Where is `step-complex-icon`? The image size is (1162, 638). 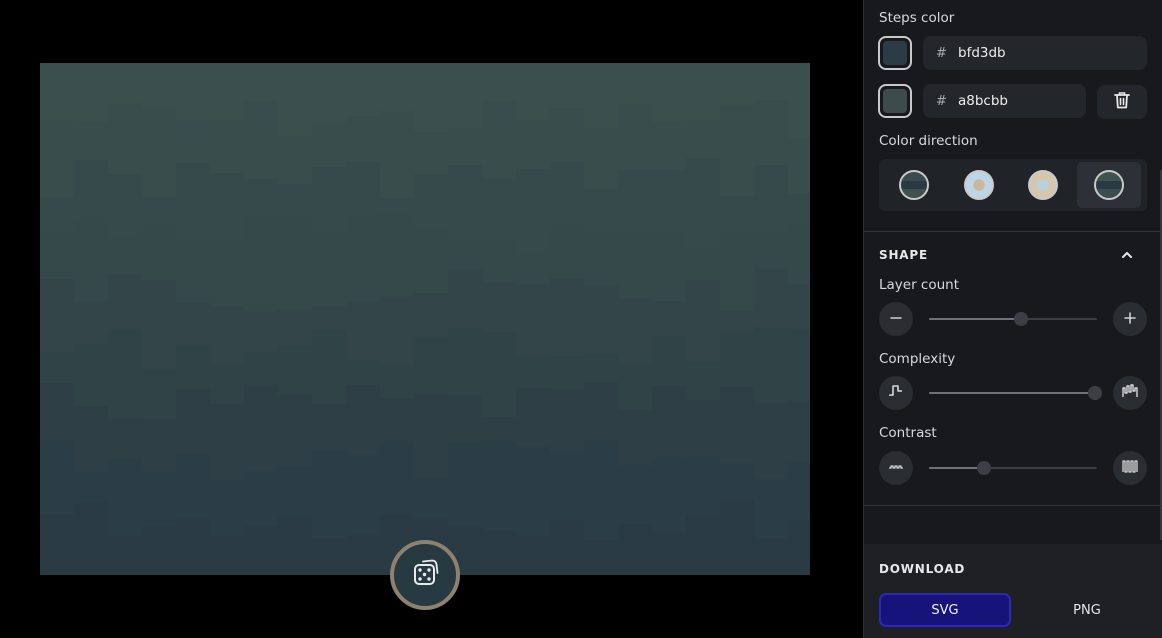
step-complex-icon is located at coordinates (1130, 393).